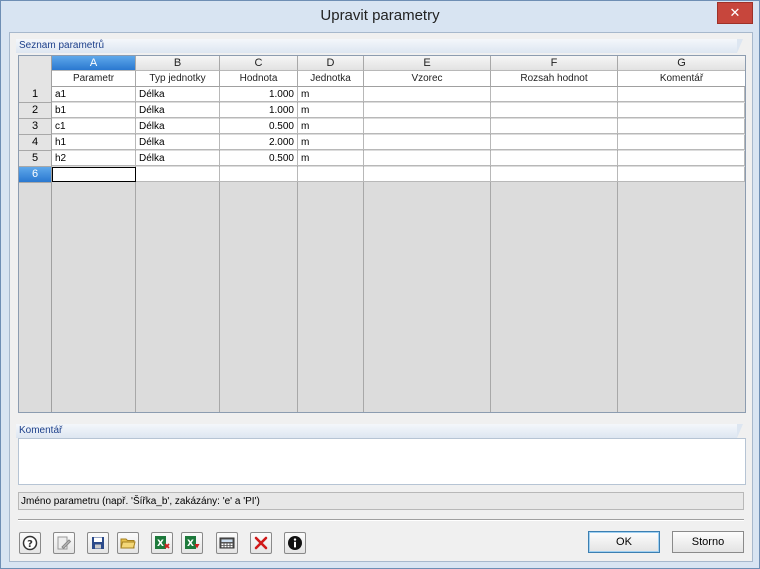 This screenshot has height=569, width=760. I want to click on comment-textarea, so click(382, 461).